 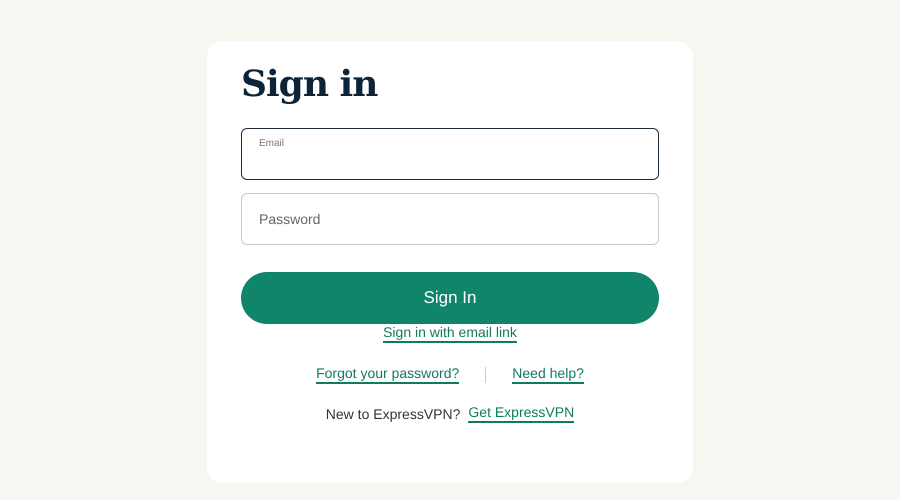 I want to click on page-title: Sign in, so click(x=310, y=84).